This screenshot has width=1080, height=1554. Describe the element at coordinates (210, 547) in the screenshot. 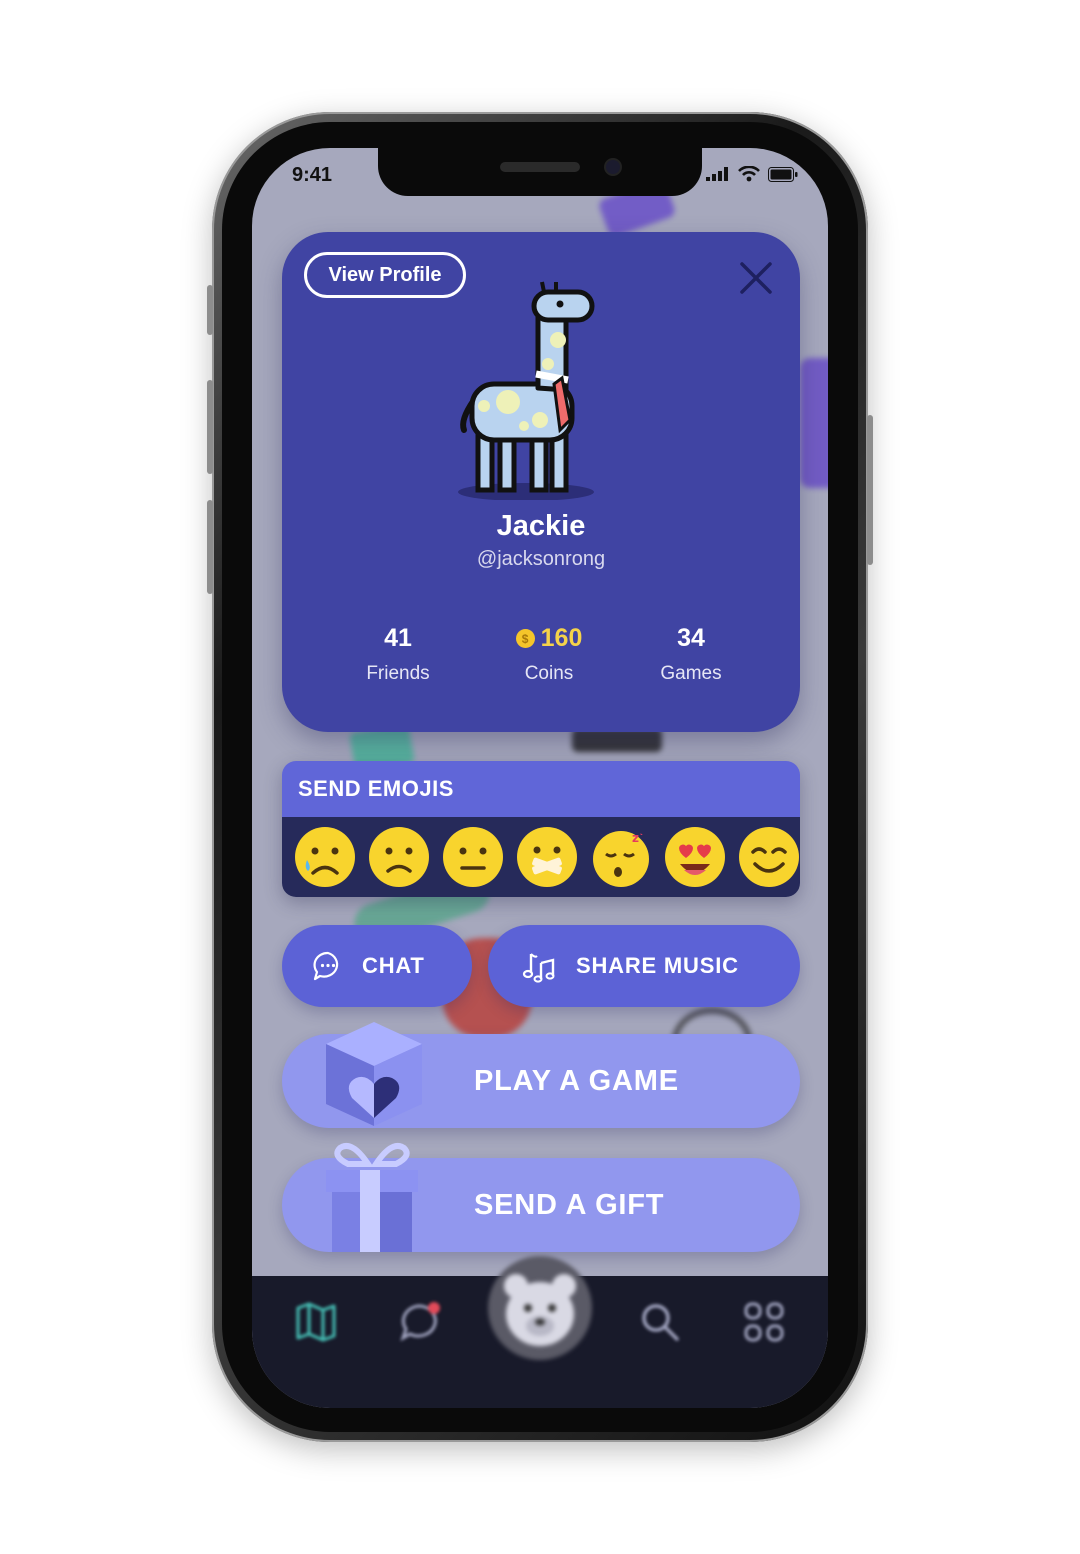

I see `volume-down-button` at that location.